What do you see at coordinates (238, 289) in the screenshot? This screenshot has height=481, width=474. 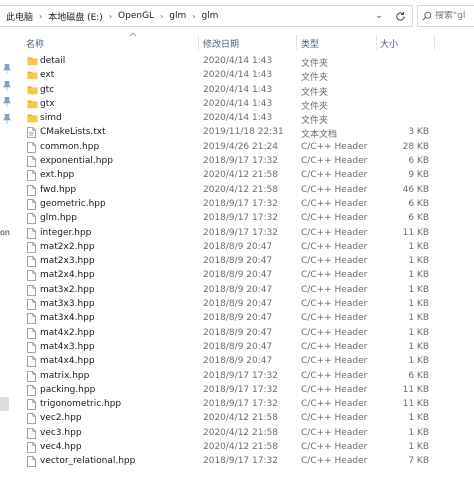 I see `file-modified-date: 2018/8/9 20:47` at bounding box center [238, 289].